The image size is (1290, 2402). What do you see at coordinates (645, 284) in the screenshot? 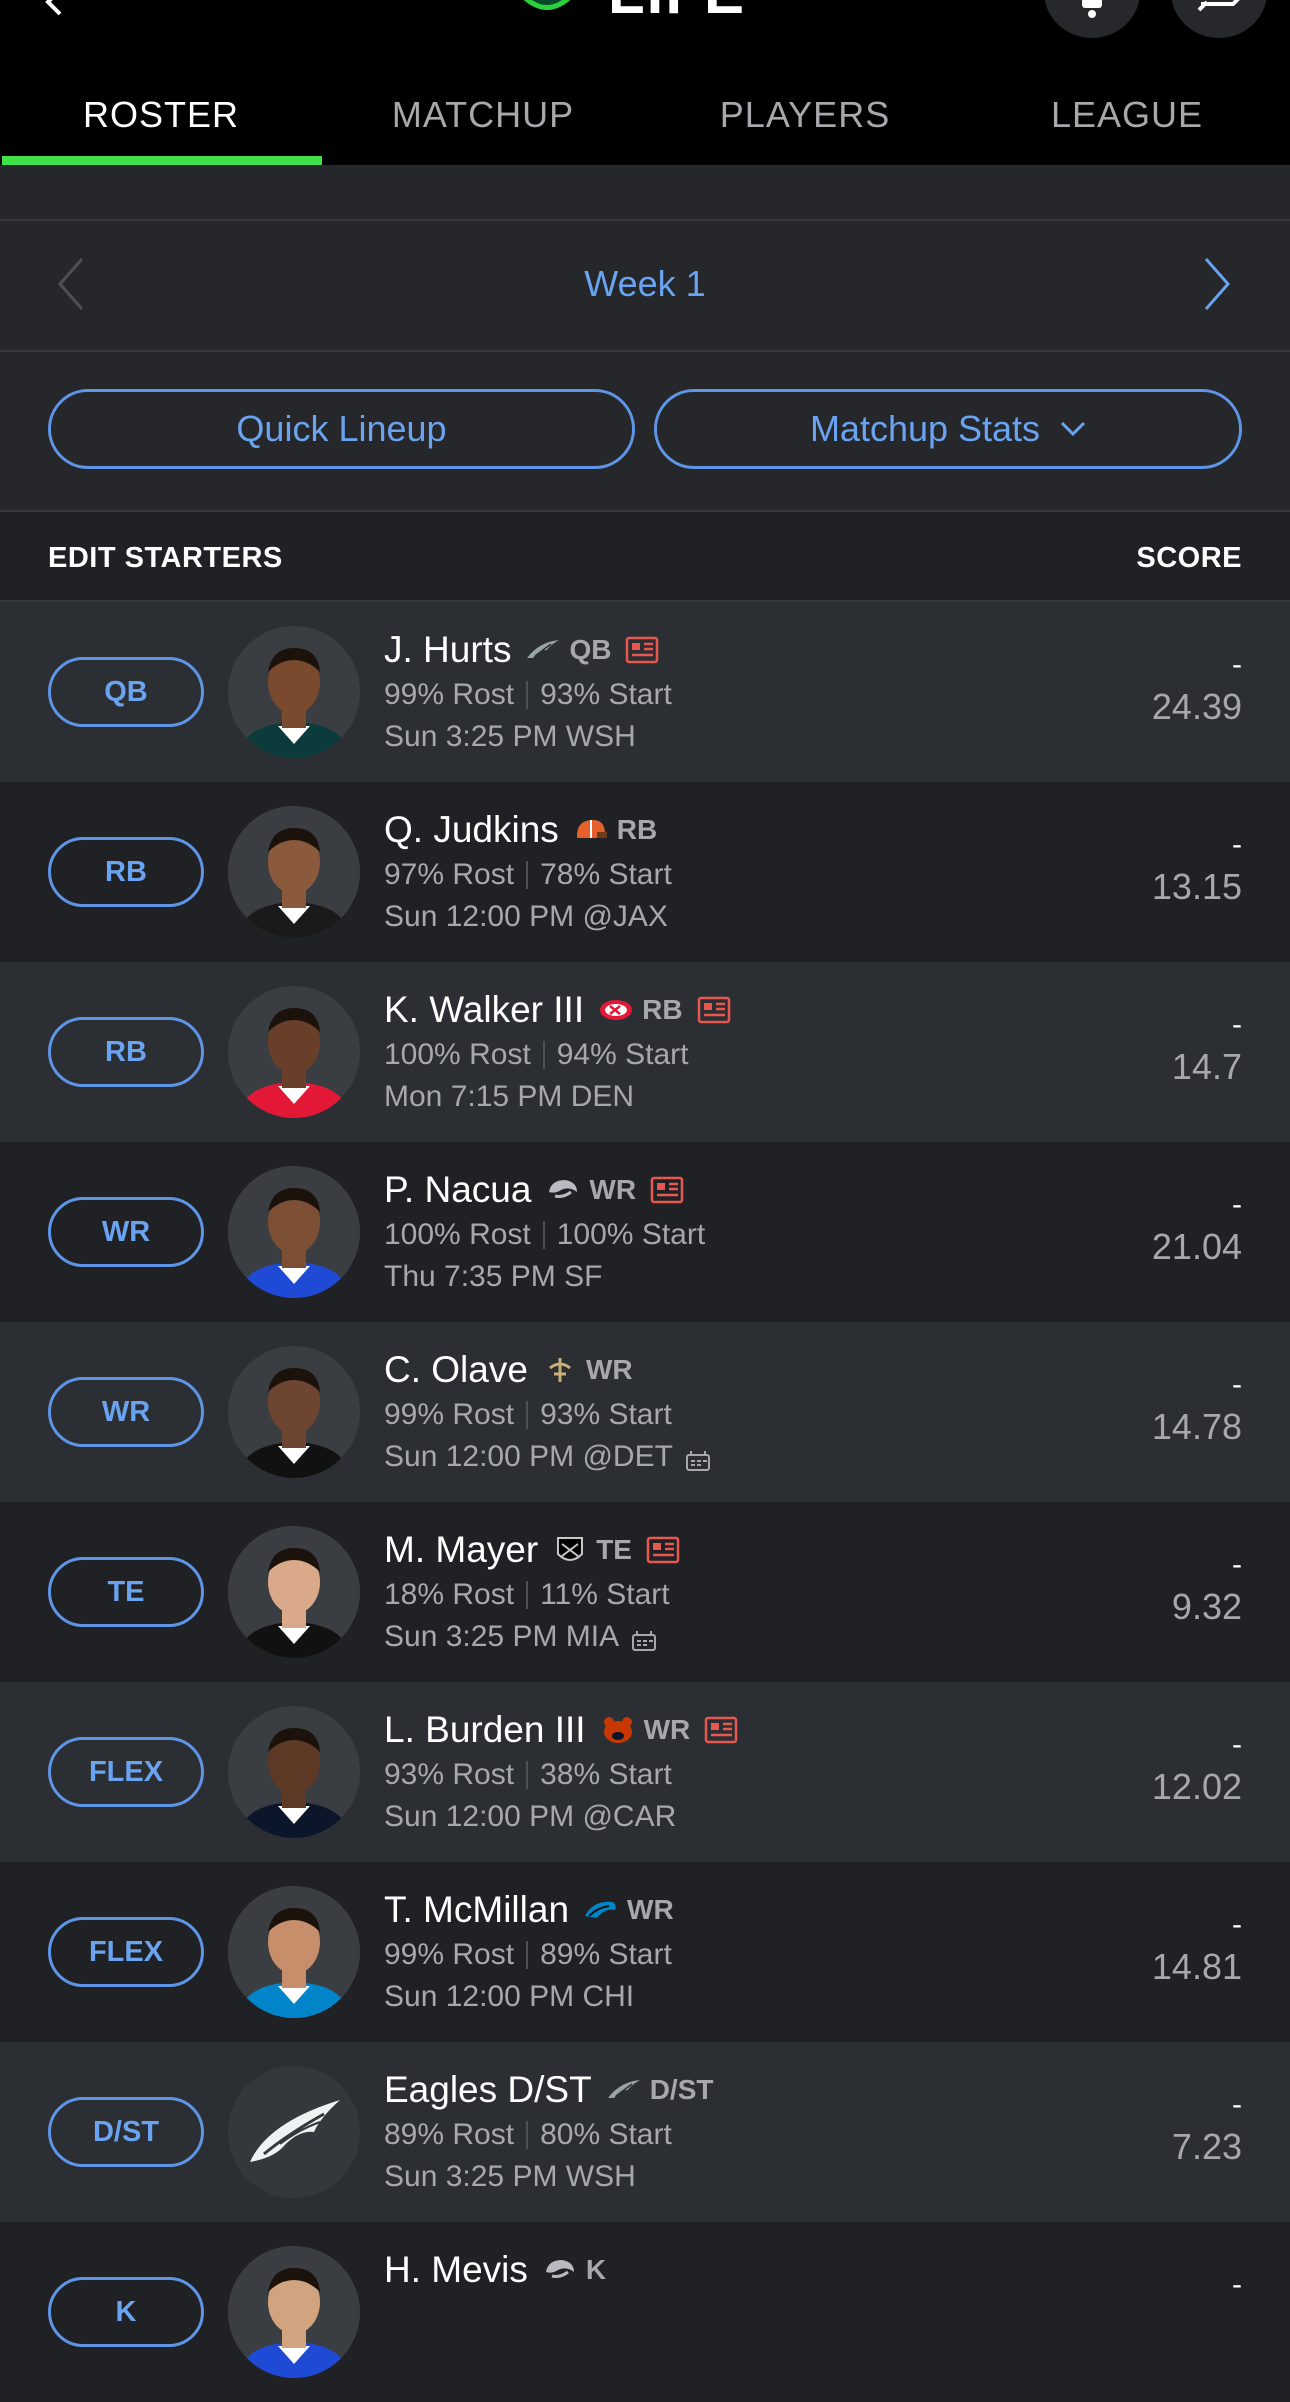
I see `week-label: Week 1` at bounding box center [645, 284].